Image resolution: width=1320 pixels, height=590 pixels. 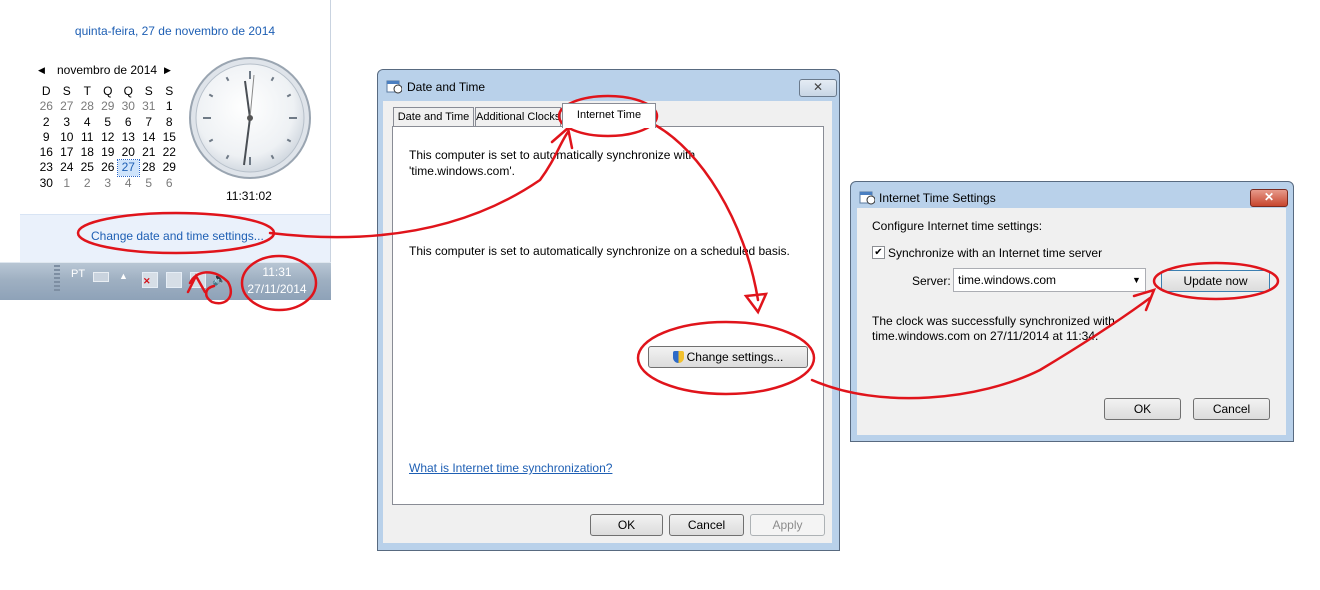 I want to click on power-icon, so click(x=198, y=280).